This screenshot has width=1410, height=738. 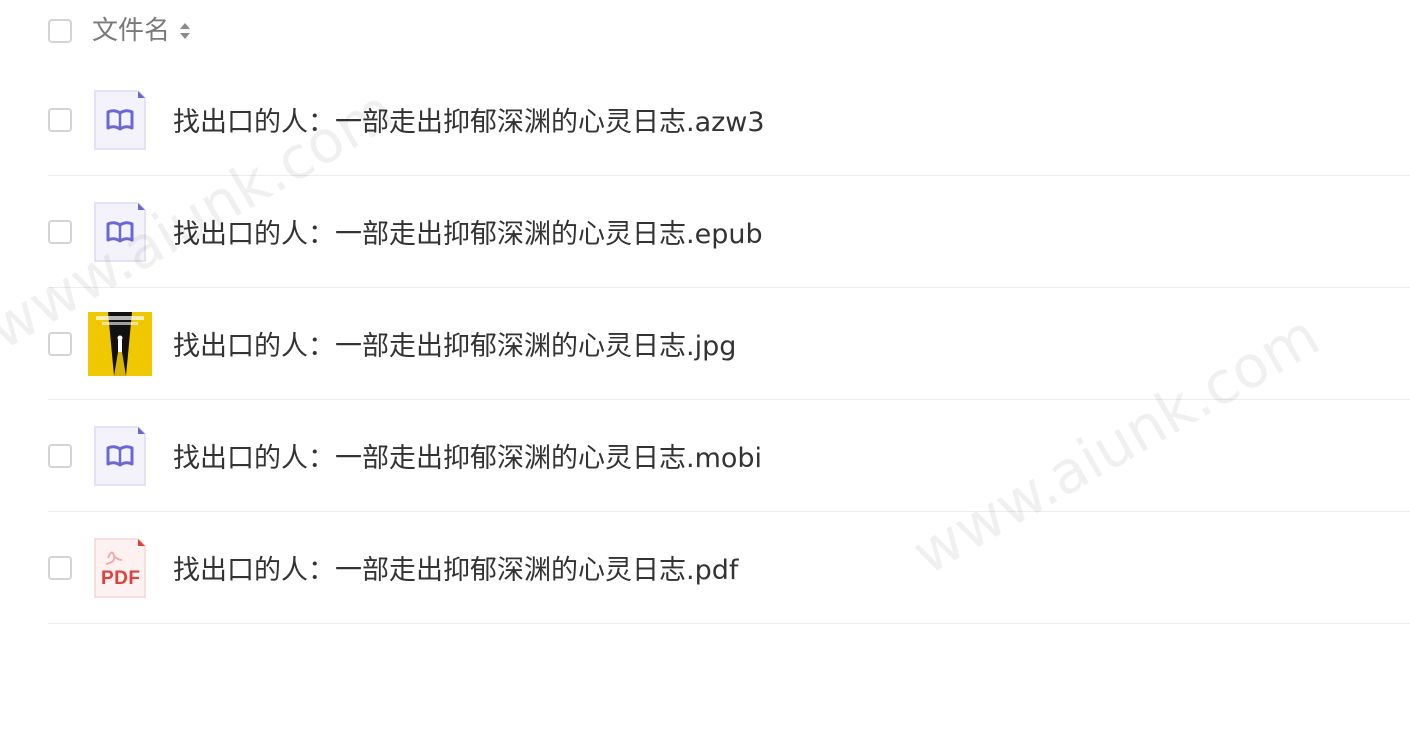 I want to click on file-row: 找出口的人：一部走出抑郁深渊的心灵日志.azw3, so click(x=729, y=120).